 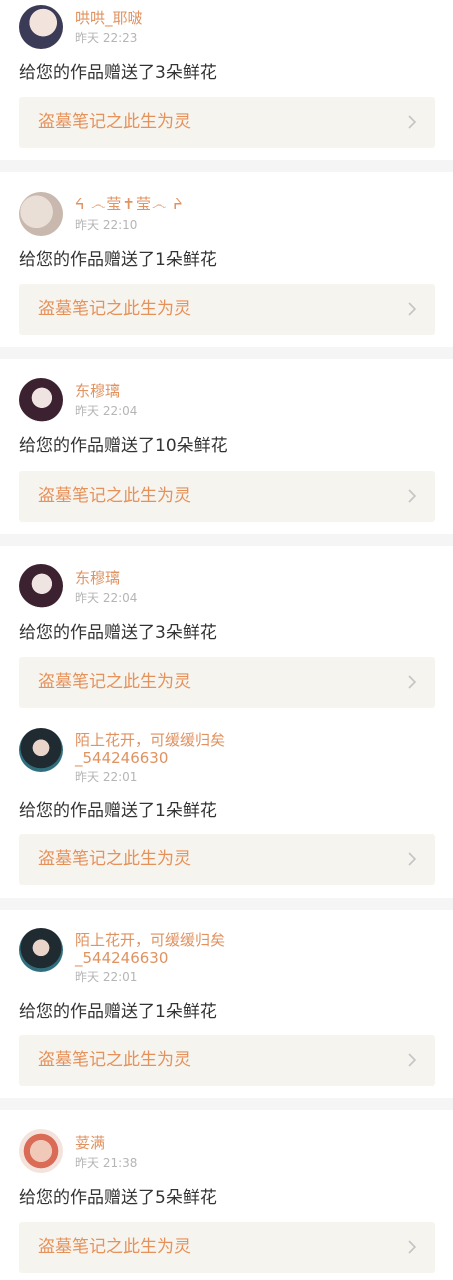 What do you see at coordinates (226, 1195) in the screenshot?
I see `notification-item: 荽满 昨天 21:38 给您的作品赠送了5朵鲜花 盗墓笔记之此生为灵` at bounding box center [226, 1195].